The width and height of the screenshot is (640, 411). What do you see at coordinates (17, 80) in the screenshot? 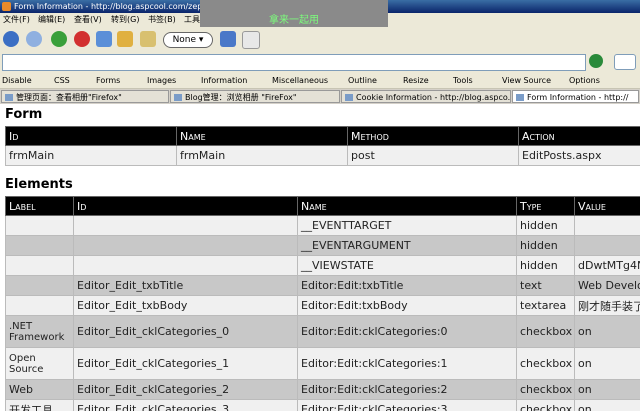
I see `webdev-disable: Disable` at bounding box center [17, 80].